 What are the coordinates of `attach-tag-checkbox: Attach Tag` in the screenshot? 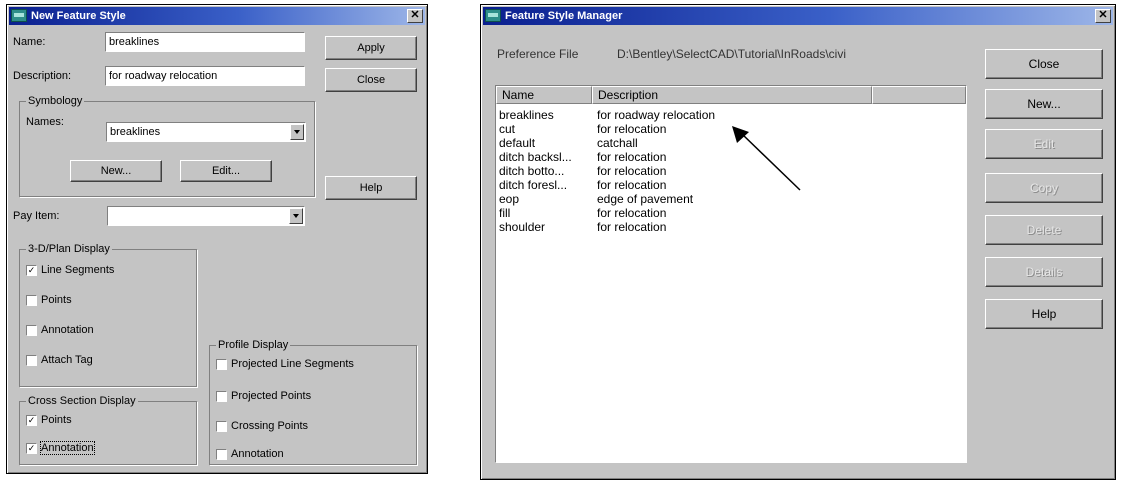 It's located at (59, 360).